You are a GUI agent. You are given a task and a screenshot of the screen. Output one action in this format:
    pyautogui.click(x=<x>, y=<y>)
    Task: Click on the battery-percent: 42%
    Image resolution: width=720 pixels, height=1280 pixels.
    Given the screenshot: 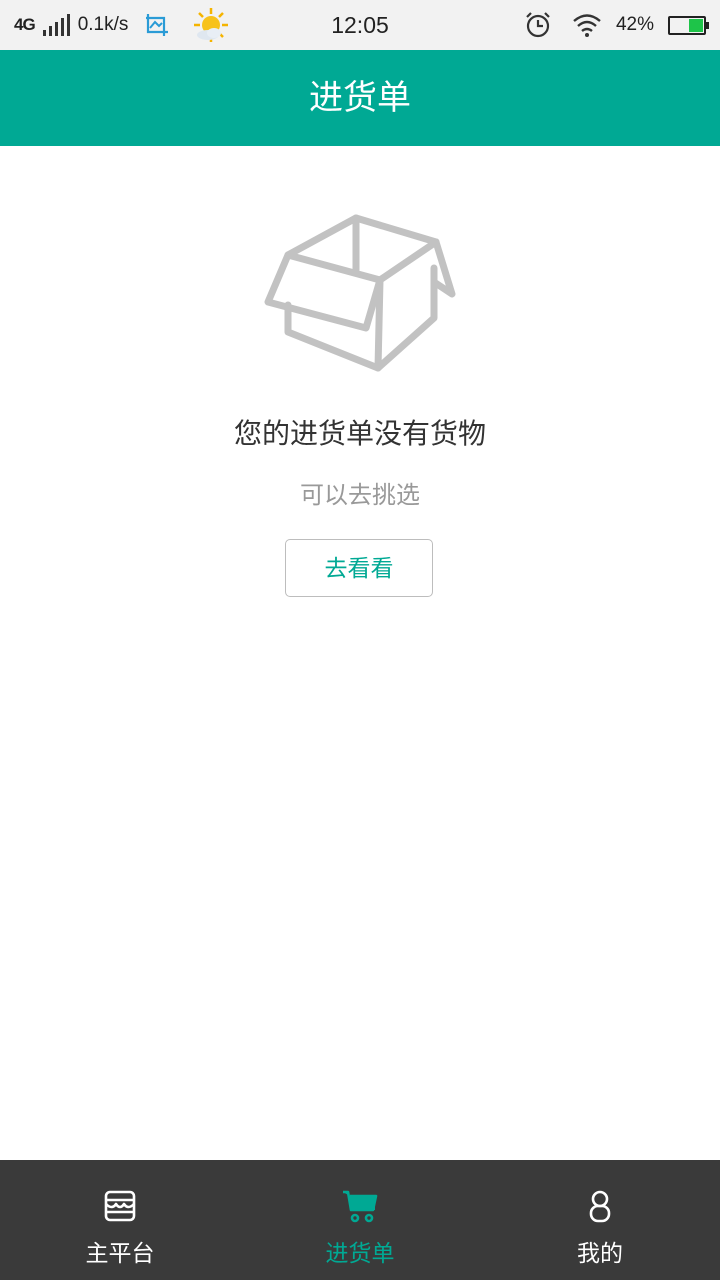 What is the action you would take?
    pyautogui.click(x=634, y=24)
    